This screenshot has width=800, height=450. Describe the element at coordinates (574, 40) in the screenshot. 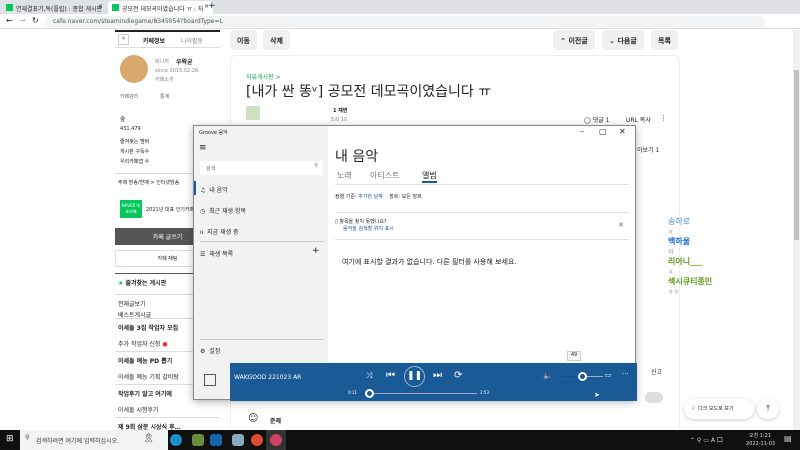

I see `prev-post-button: ⌃ 이전글` at that location.